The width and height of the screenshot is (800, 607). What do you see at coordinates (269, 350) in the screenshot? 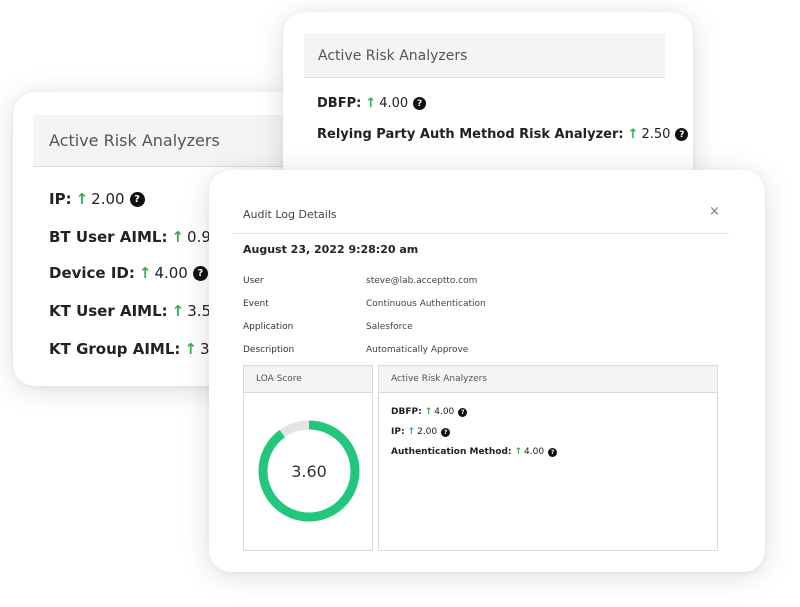
I see `field-label-description: Description` at bounding box center [269, 350].